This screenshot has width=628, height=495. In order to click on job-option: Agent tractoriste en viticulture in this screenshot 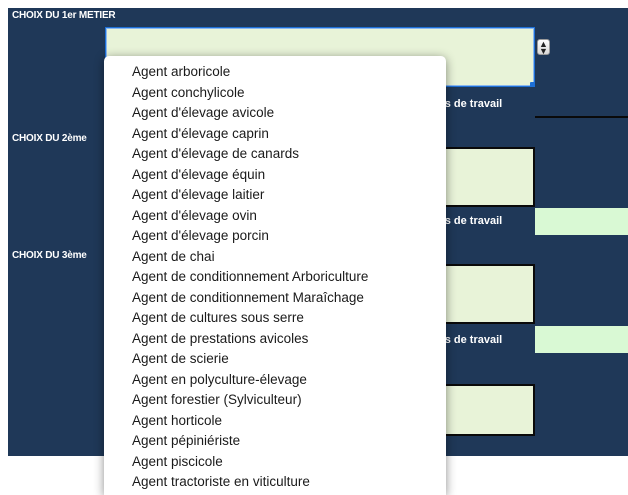, I will do `click(275, 482)`.